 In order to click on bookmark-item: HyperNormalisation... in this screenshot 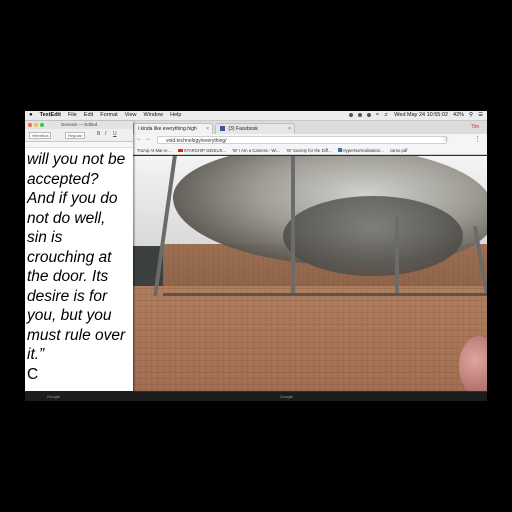, I will do `click(360, 150)`.